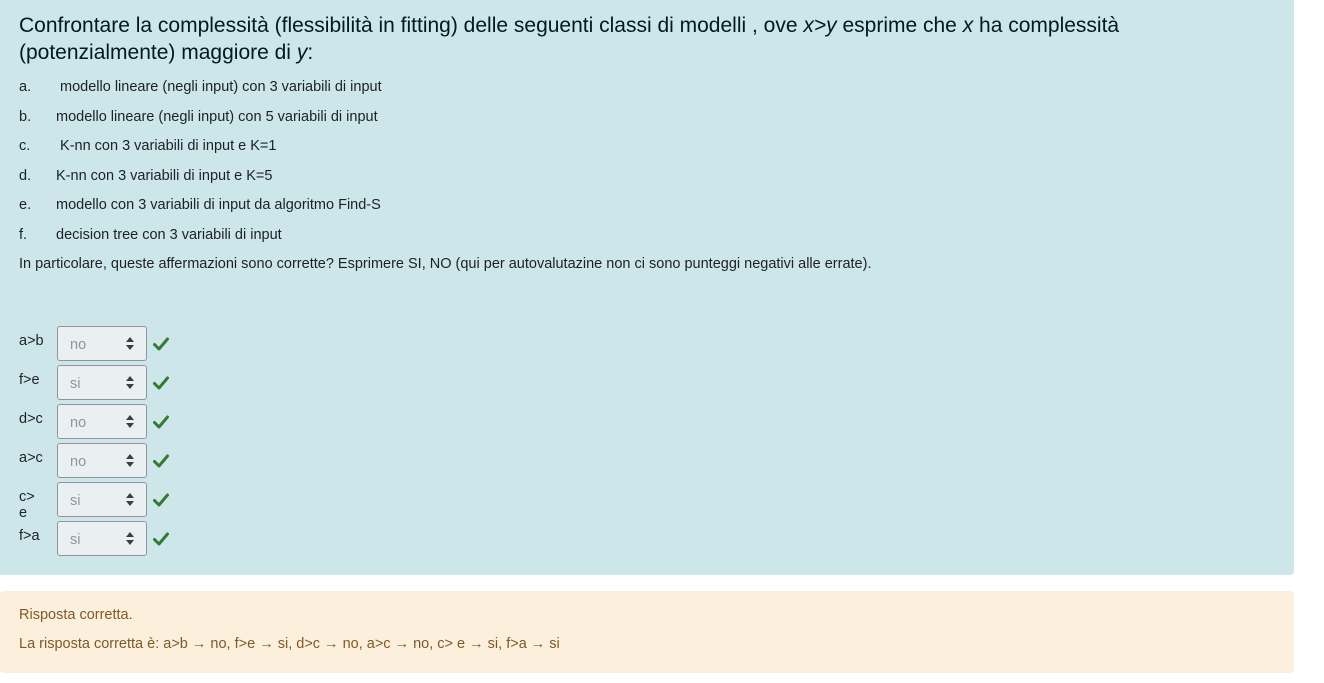 Image resolution: width=1324 pixels, height=683 pixels. What do you see at coordinates (31, 341) in the screenshot?
I see `answer-row-label: a>b` at bounding box center [31, 341].